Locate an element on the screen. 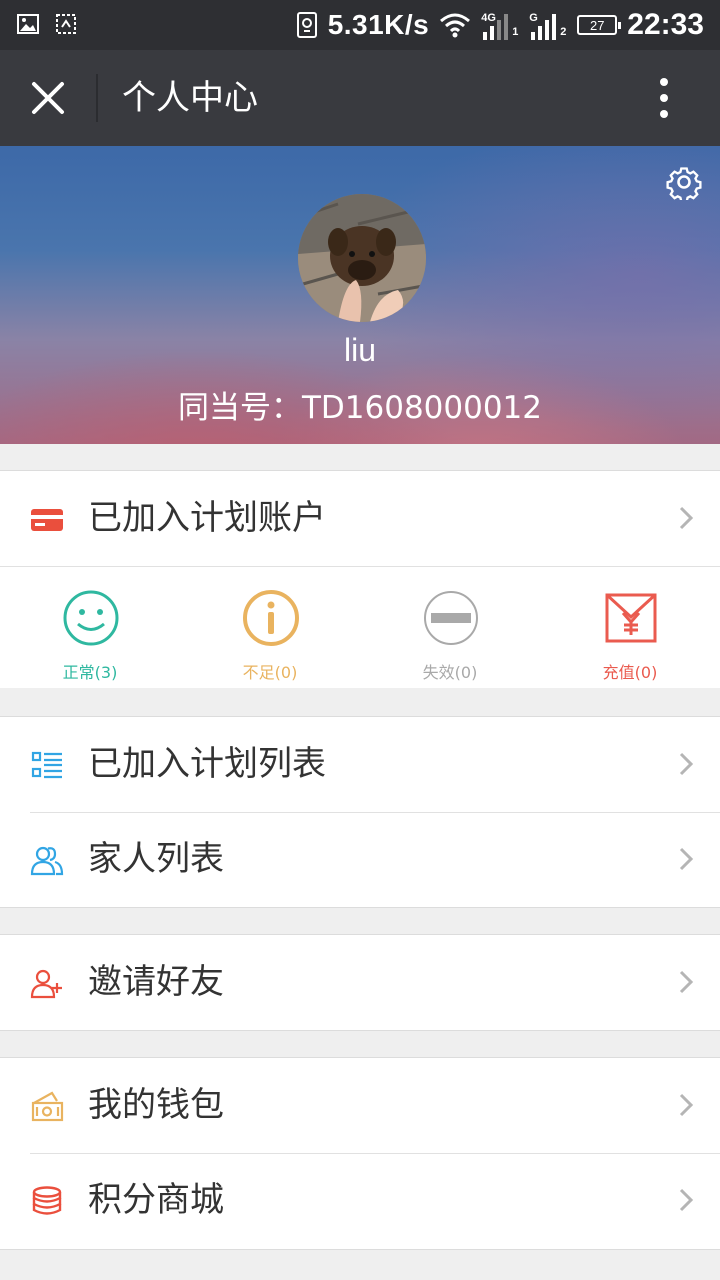 This screenshot has width=720, height=1280. wallet-label: 我的钱包 is located at coordinates (156, 1105).